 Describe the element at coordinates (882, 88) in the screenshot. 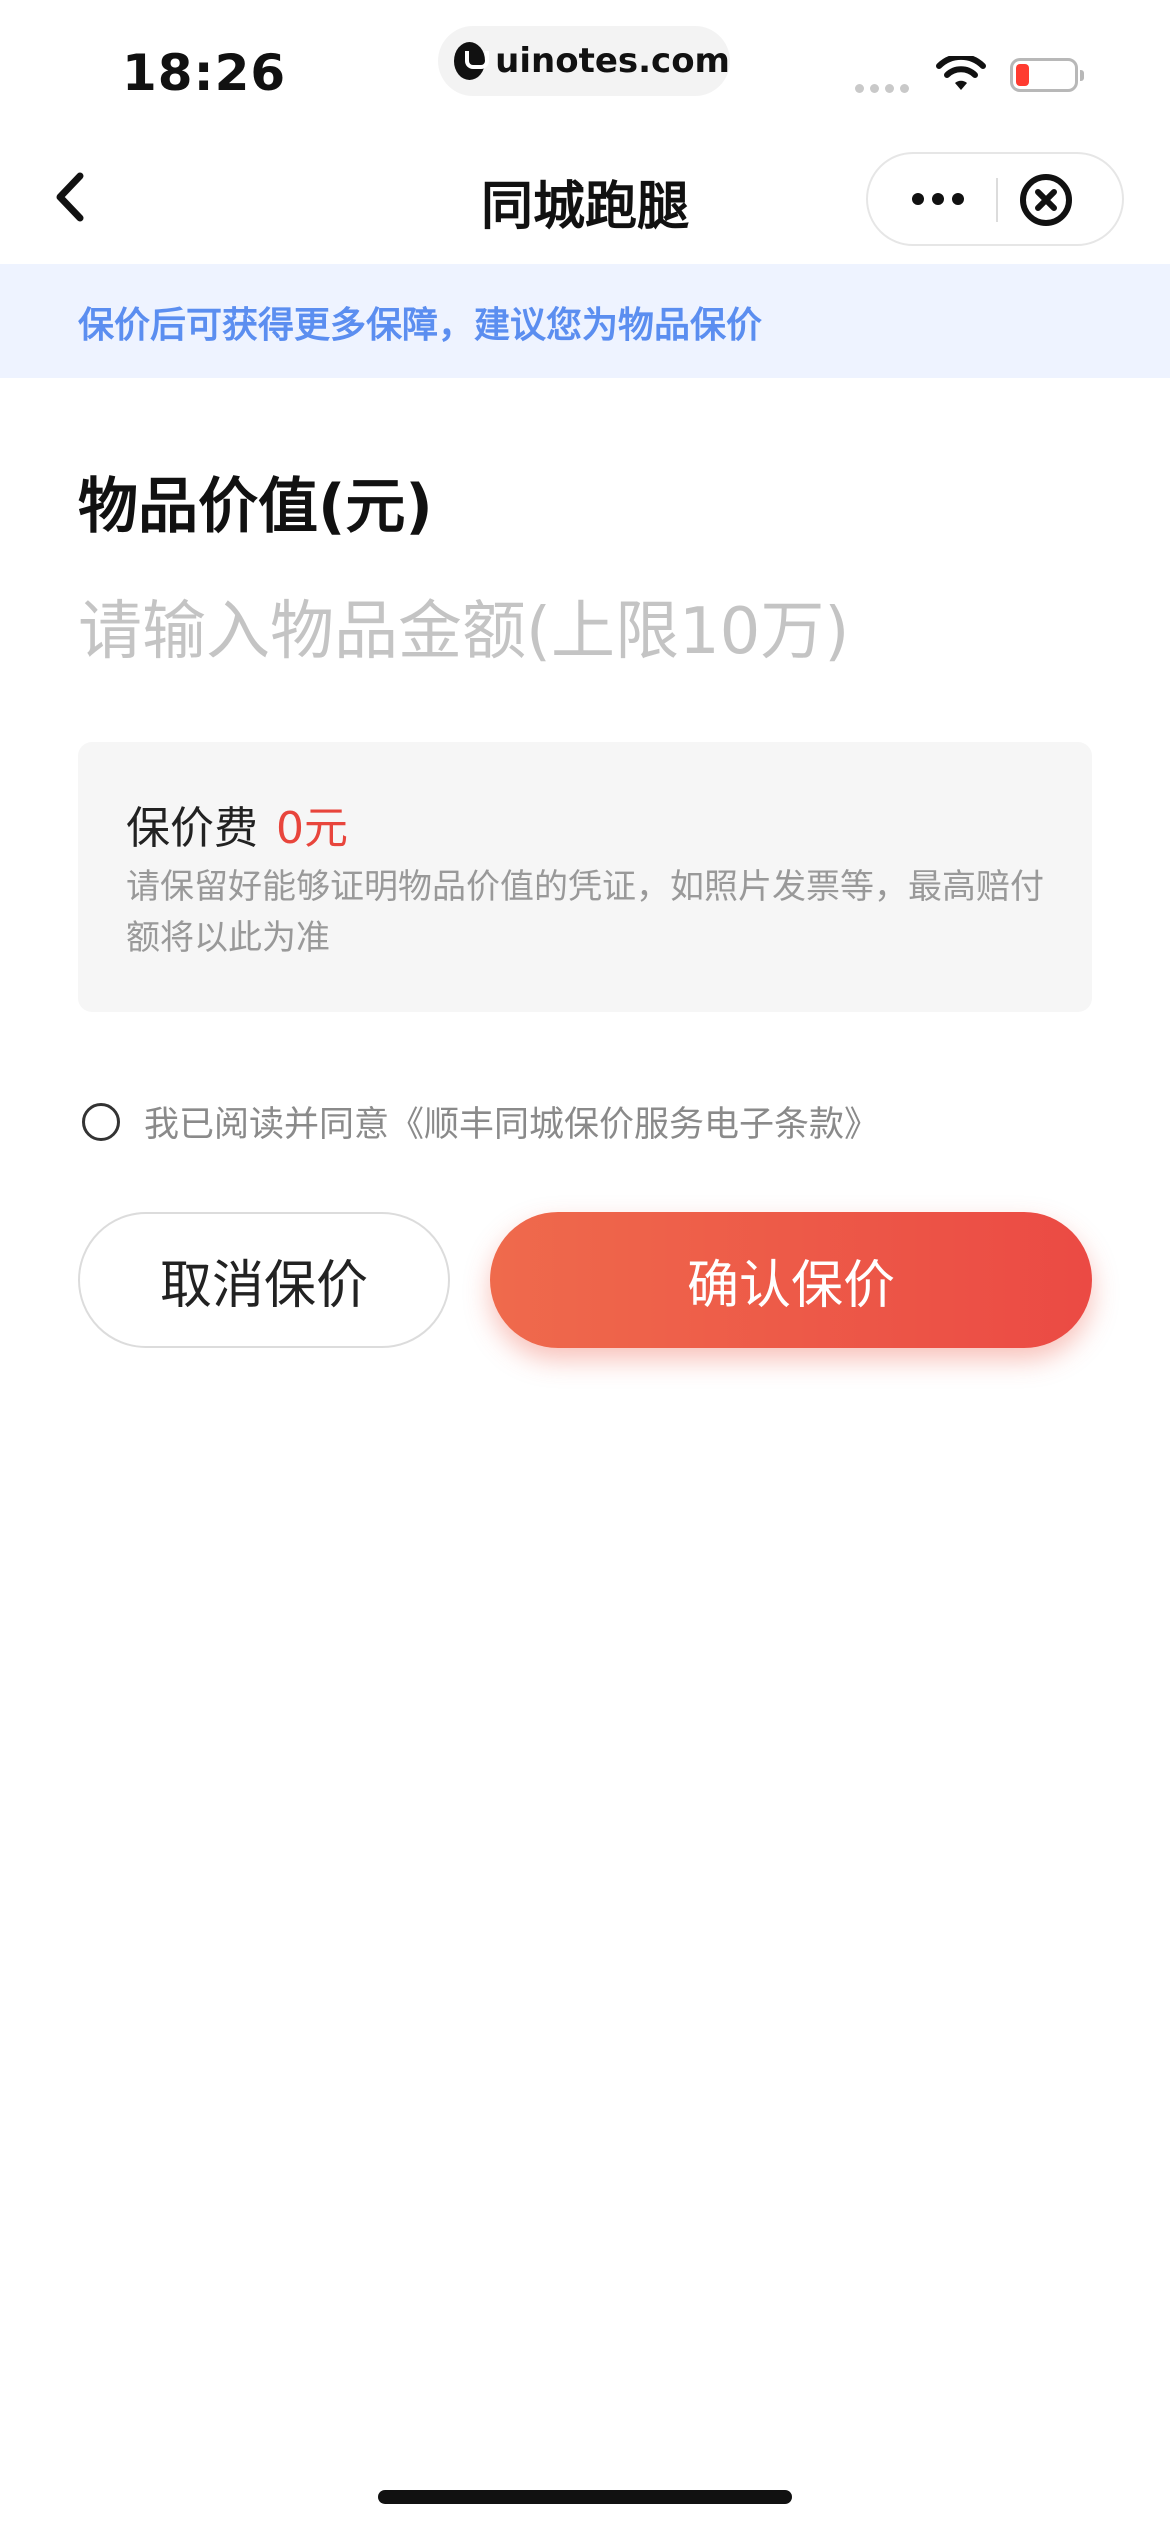

I see `cellular-signal-icon` at that location.